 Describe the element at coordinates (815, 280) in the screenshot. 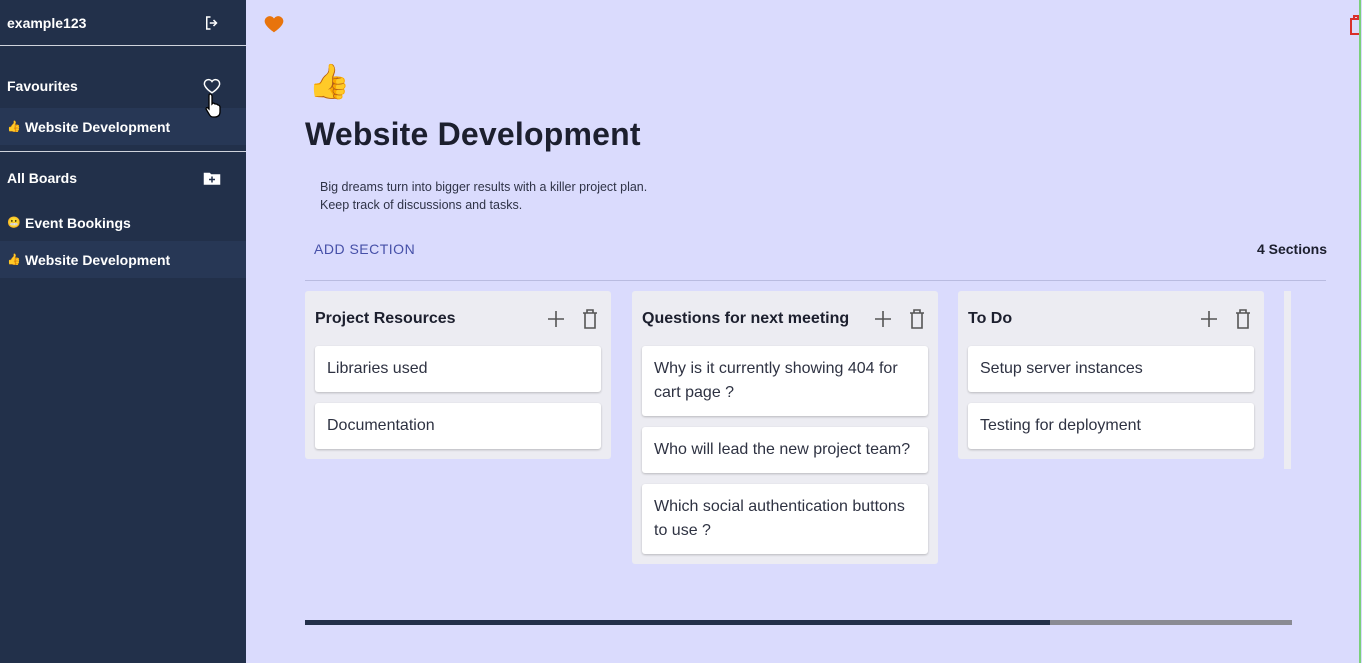

I see `divider` at that location.